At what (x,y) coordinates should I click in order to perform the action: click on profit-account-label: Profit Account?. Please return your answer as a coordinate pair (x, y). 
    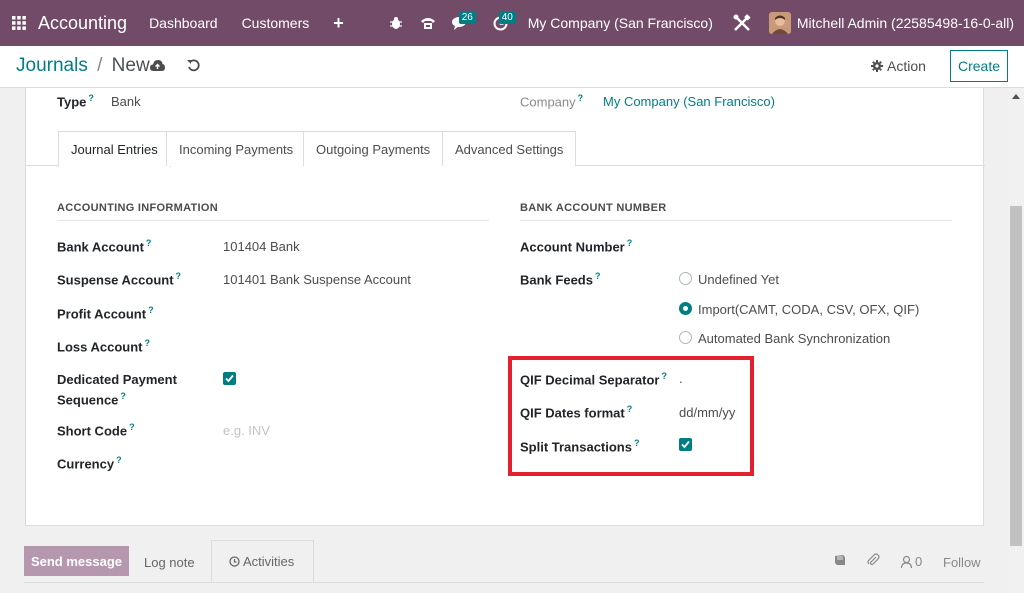
    Looking at the image, I should click on (105, 313).